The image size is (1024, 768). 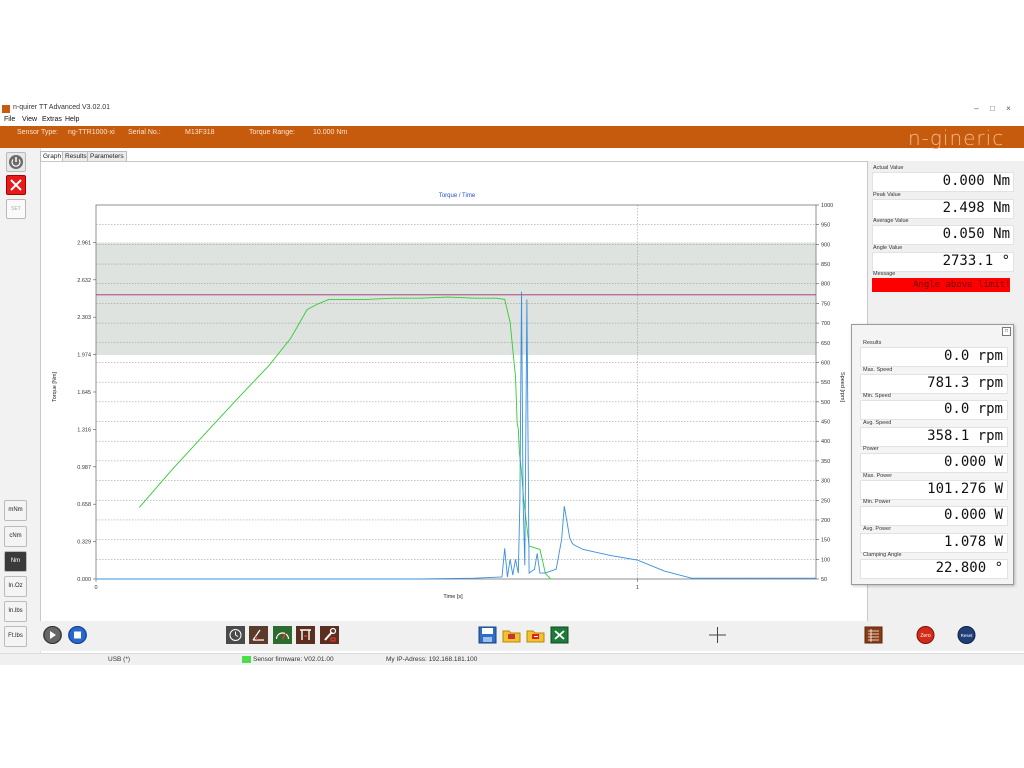 I want to click on firmware-status-indicator, so click(x=246, y=659).